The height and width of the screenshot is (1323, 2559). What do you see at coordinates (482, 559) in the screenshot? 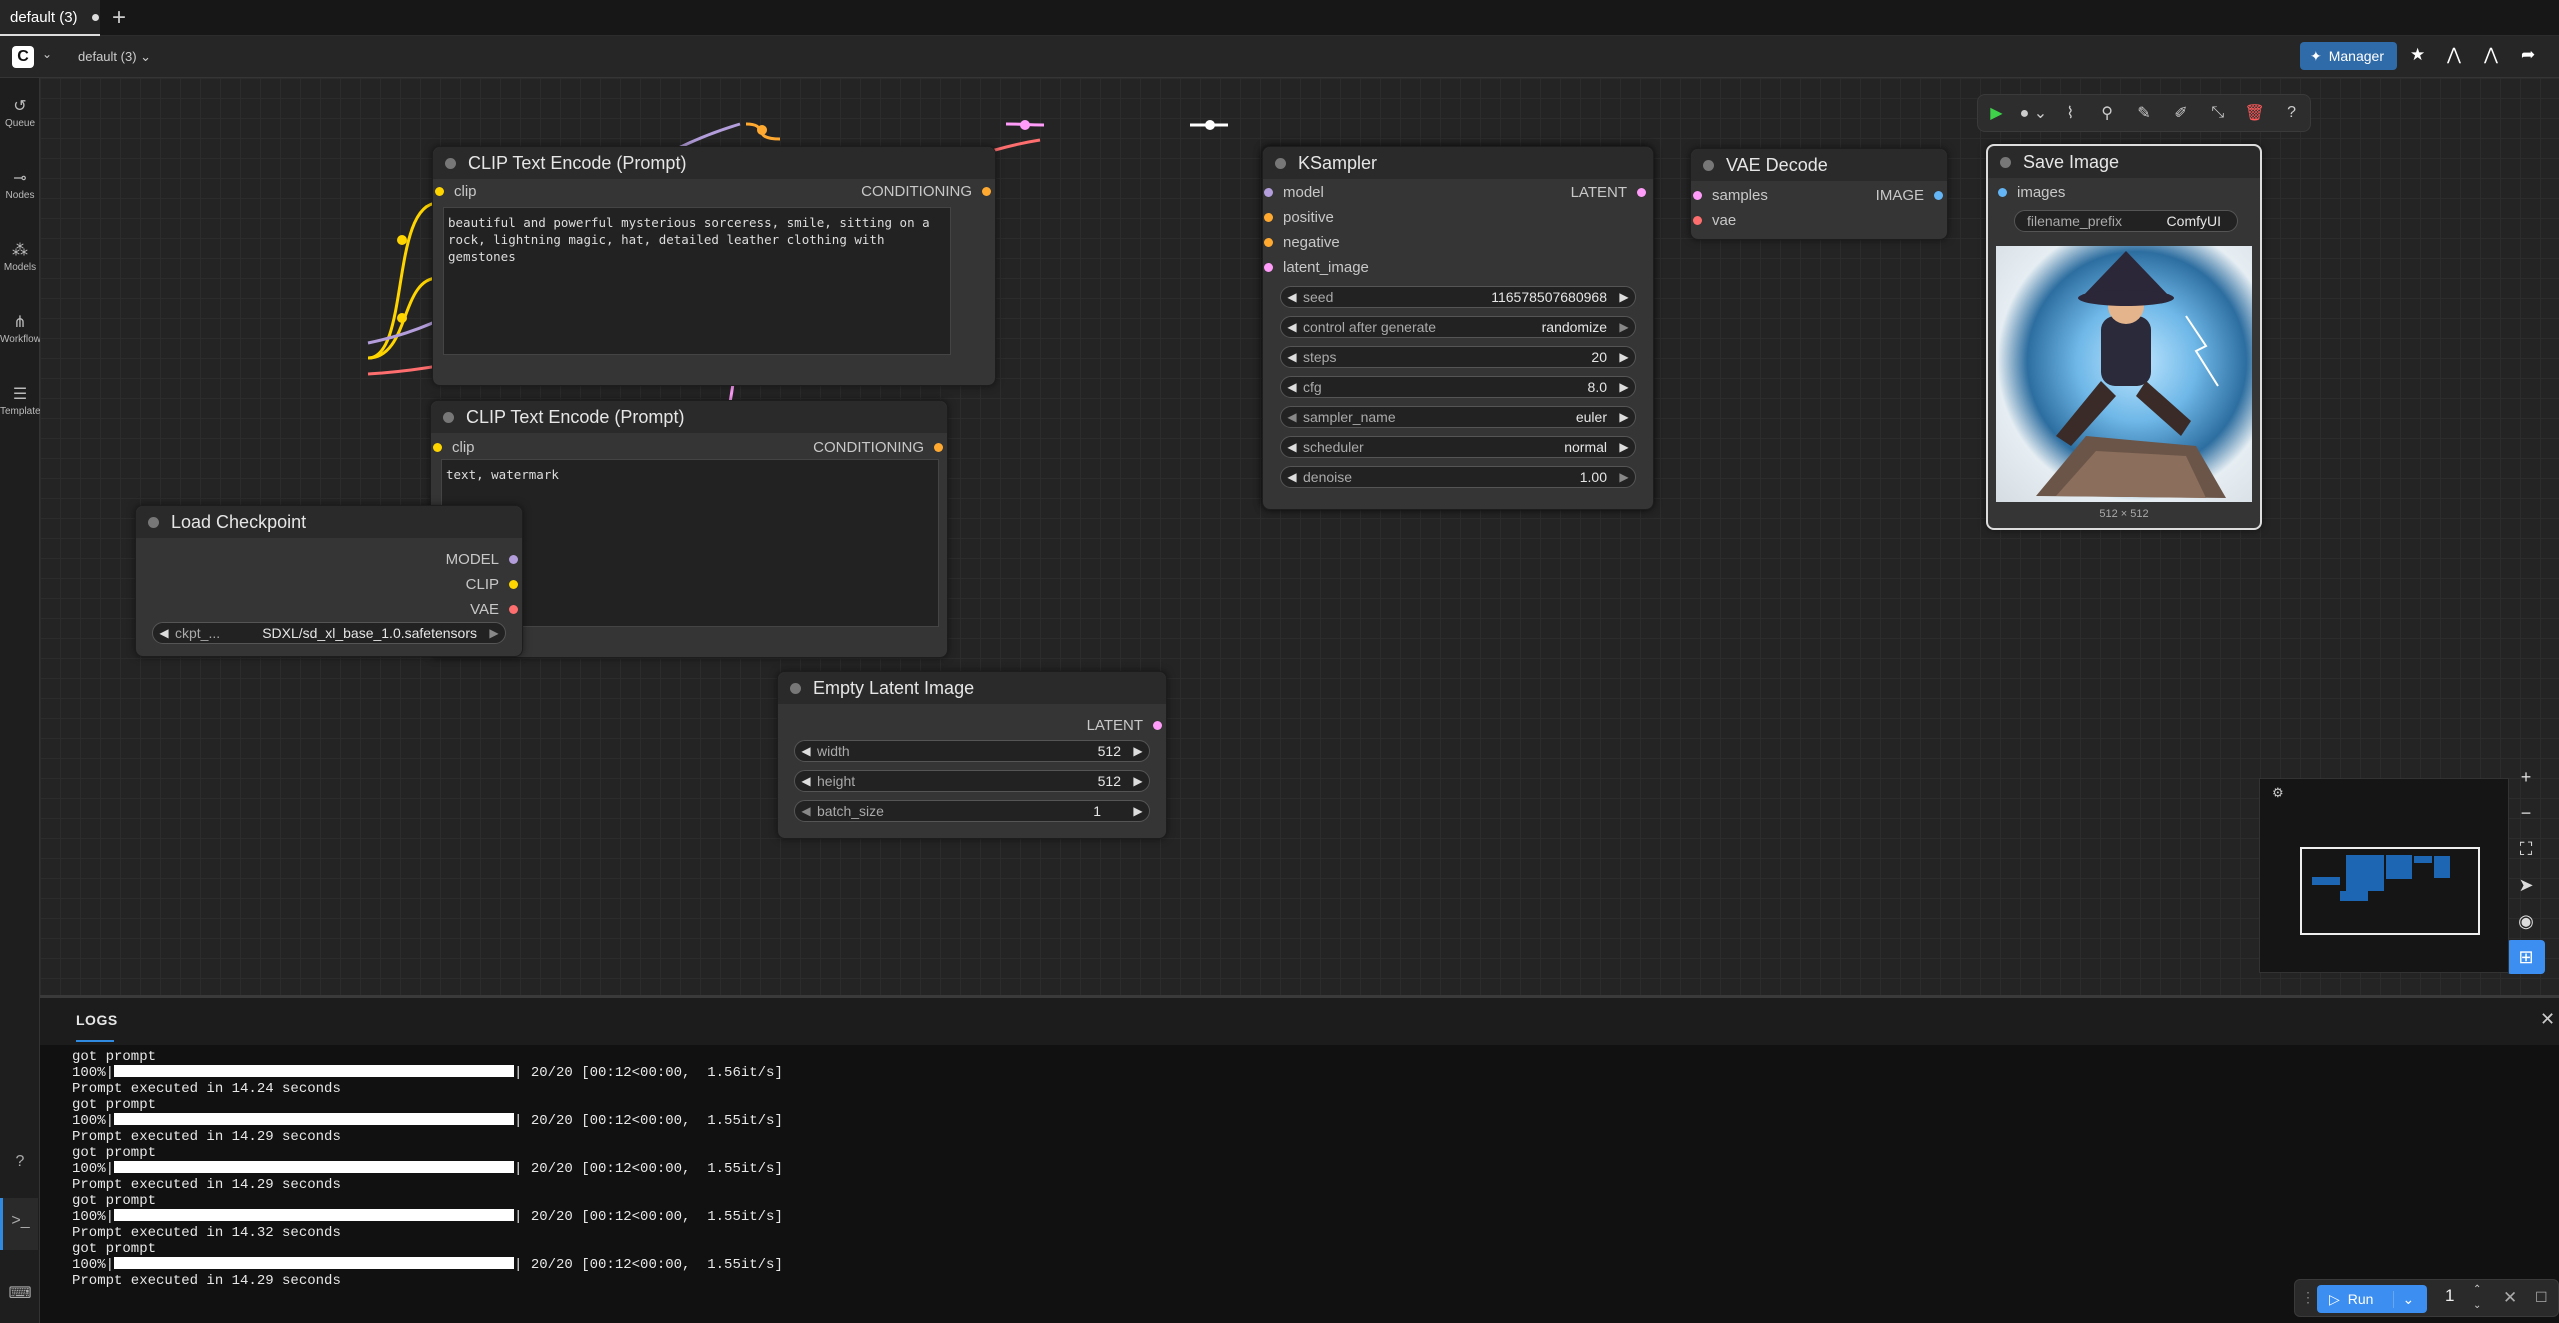
I see `output-slot-model: MODEL` at bounding box center [482, 559].